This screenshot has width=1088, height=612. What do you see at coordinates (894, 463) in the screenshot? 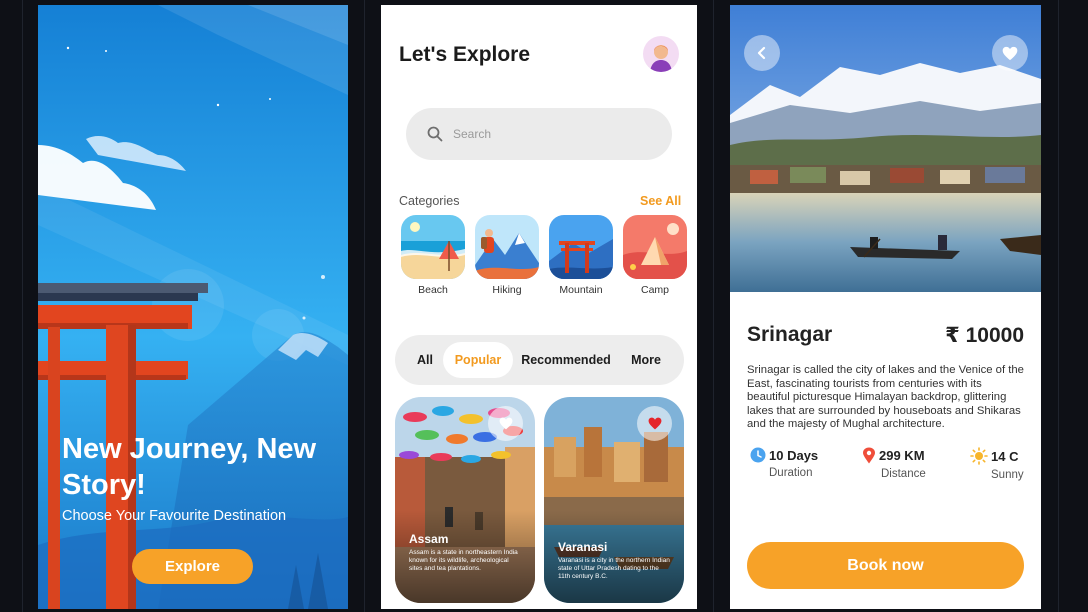
I see `stat-distance: 299 KM Distance` at bounding box center [894, 463].